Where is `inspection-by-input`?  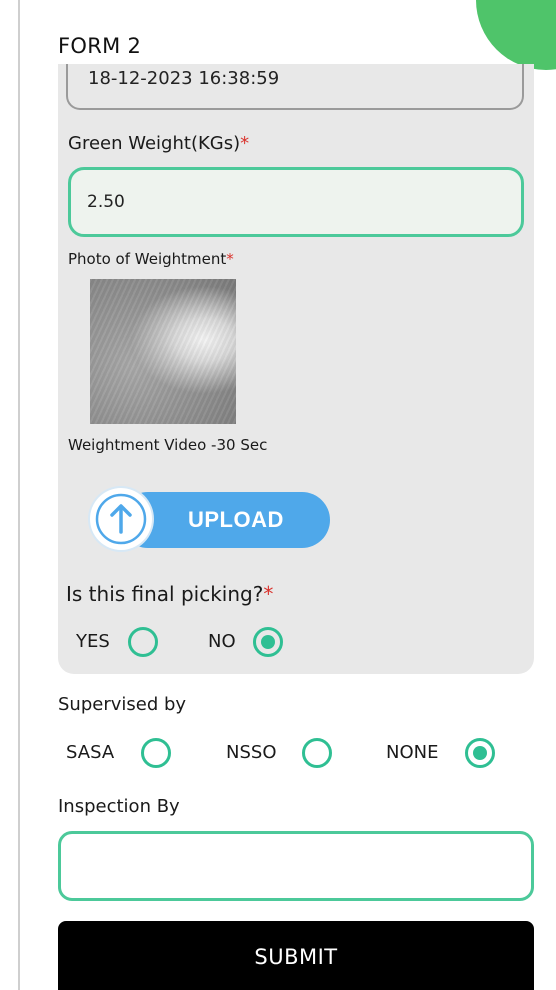 inspection-by-input is located at coordinates (296, 866).